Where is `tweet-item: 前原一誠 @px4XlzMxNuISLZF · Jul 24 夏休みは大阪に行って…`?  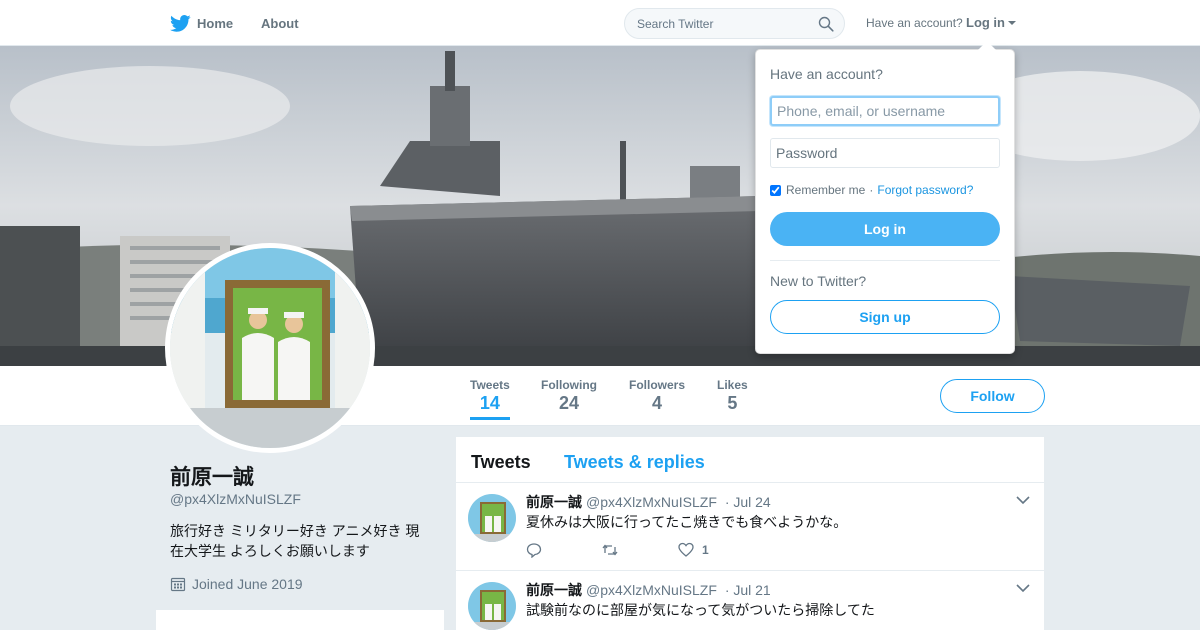 tweet-item: 前原一誠 @px4XlzMxNuISLZF · Jul 24 夏休みは大阪に行って… is located at coordinates (750, 527).